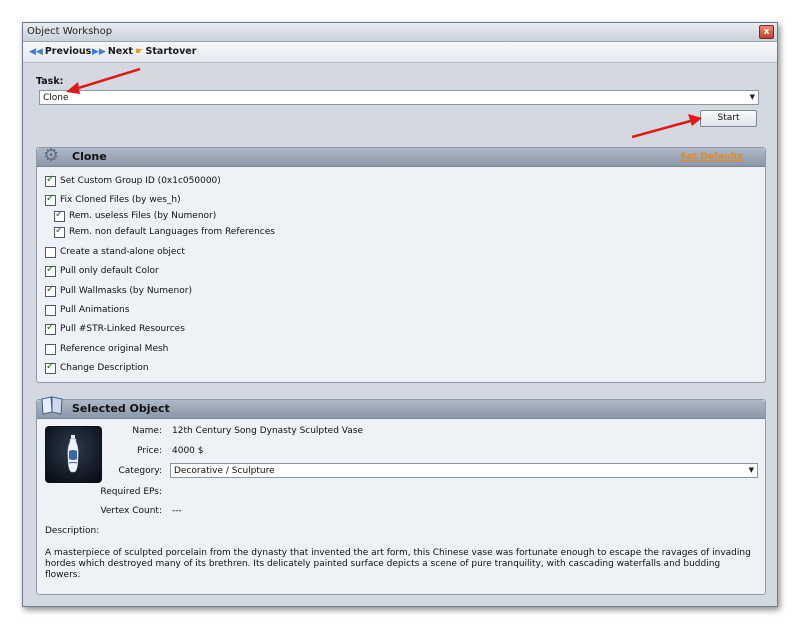  What do you see at coordinates (401, 156) in the screenshot?
I see `clone-panel-header: ⚙ Clone Set Defaults` at bounding box center [401, 156].